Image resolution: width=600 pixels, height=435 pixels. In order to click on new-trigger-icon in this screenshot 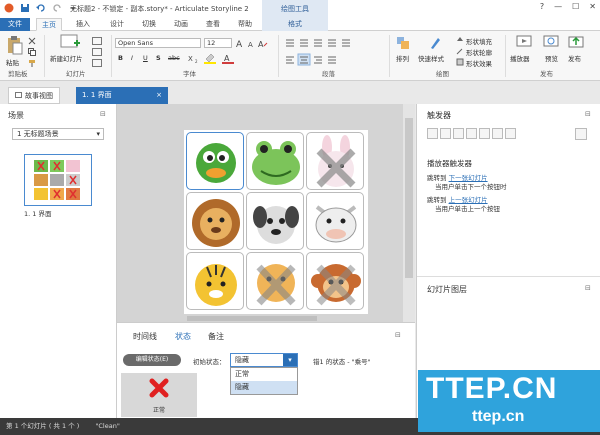, I will do `click(432, 133)`.